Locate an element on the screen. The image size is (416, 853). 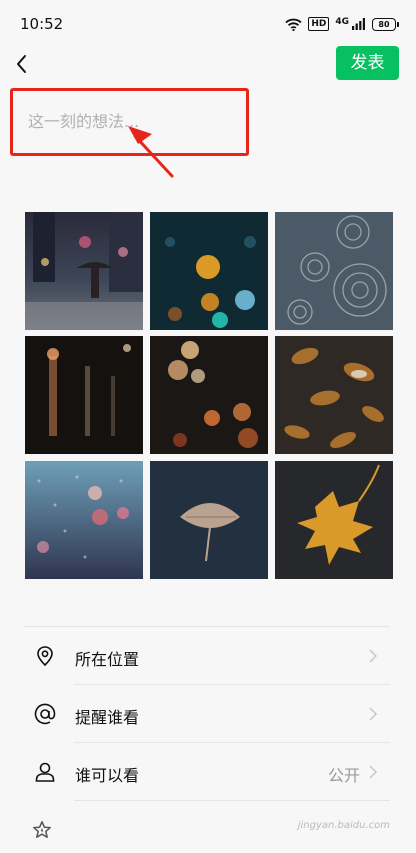
header: 发表 is located at coordinates (208, 64).